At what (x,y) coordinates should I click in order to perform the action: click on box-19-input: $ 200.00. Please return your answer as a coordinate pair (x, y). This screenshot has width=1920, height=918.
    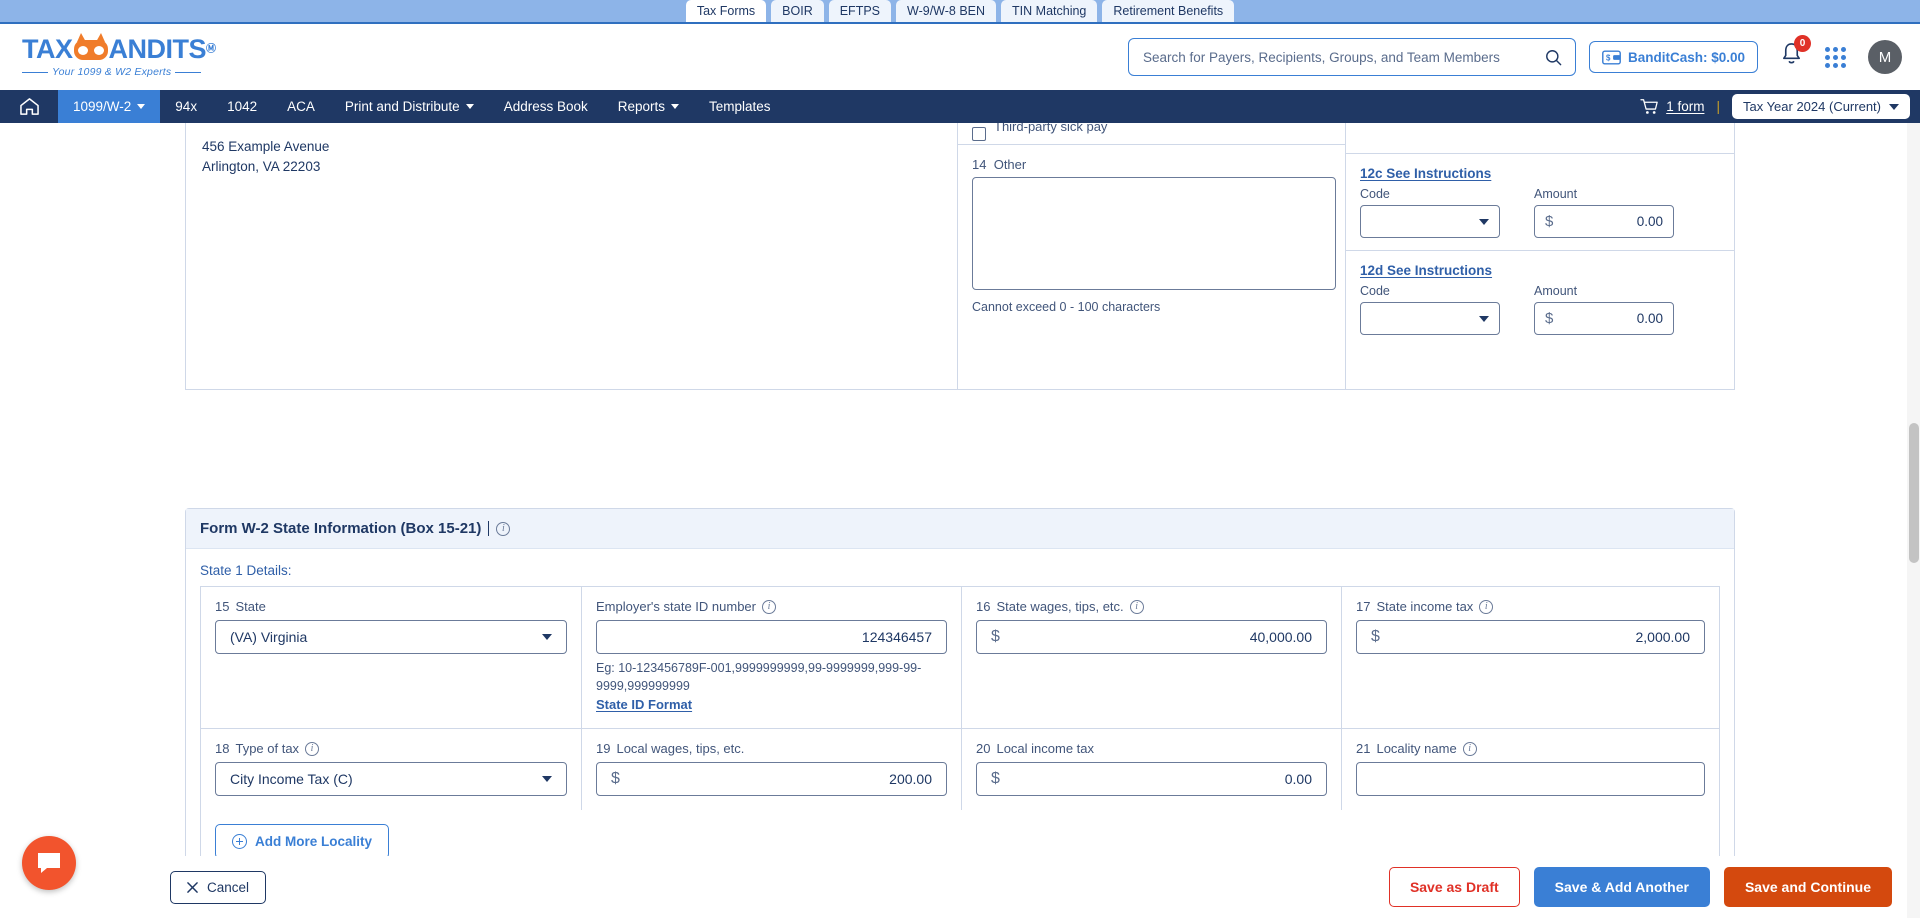
    Looking at the image, I should click on (771, 779).